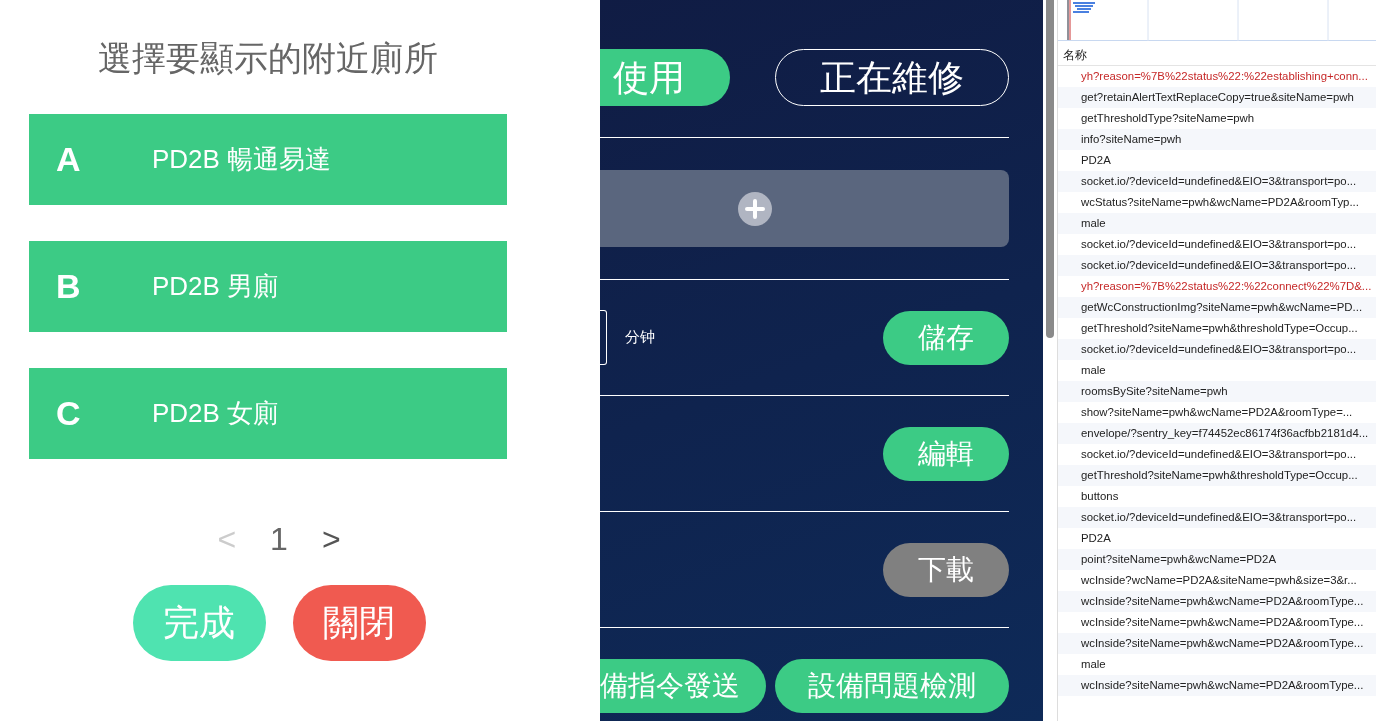 The width and height of the screenshot is (1376, 721). I want to click on request-row: buttons, so click(1217, 496).